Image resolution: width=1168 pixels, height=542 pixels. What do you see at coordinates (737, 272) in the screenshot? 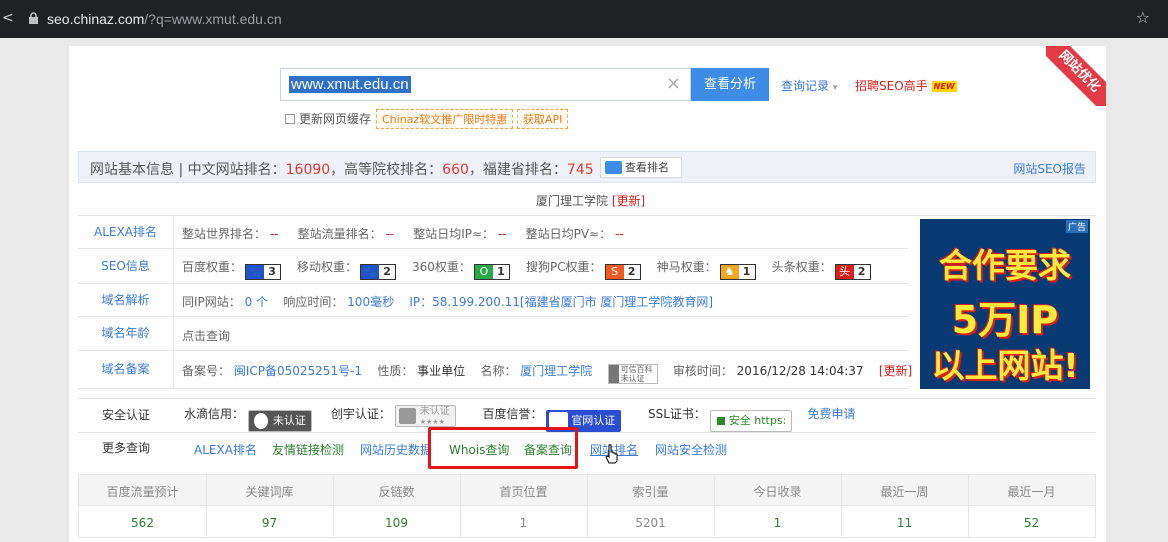
I see `seo-weight-badge: ♞ 1` at bounding box center [737, 272].